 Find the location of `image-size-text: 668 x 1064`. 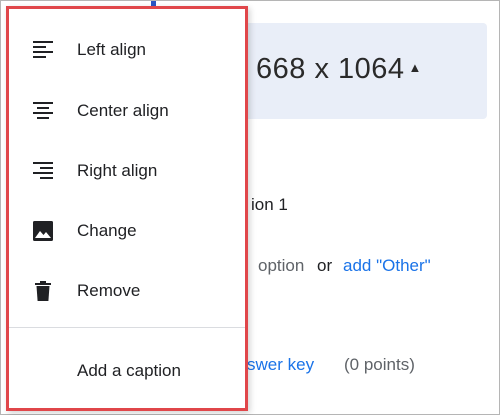

image-size-text: 668 x 1064 is located at coordinates (330, 69).